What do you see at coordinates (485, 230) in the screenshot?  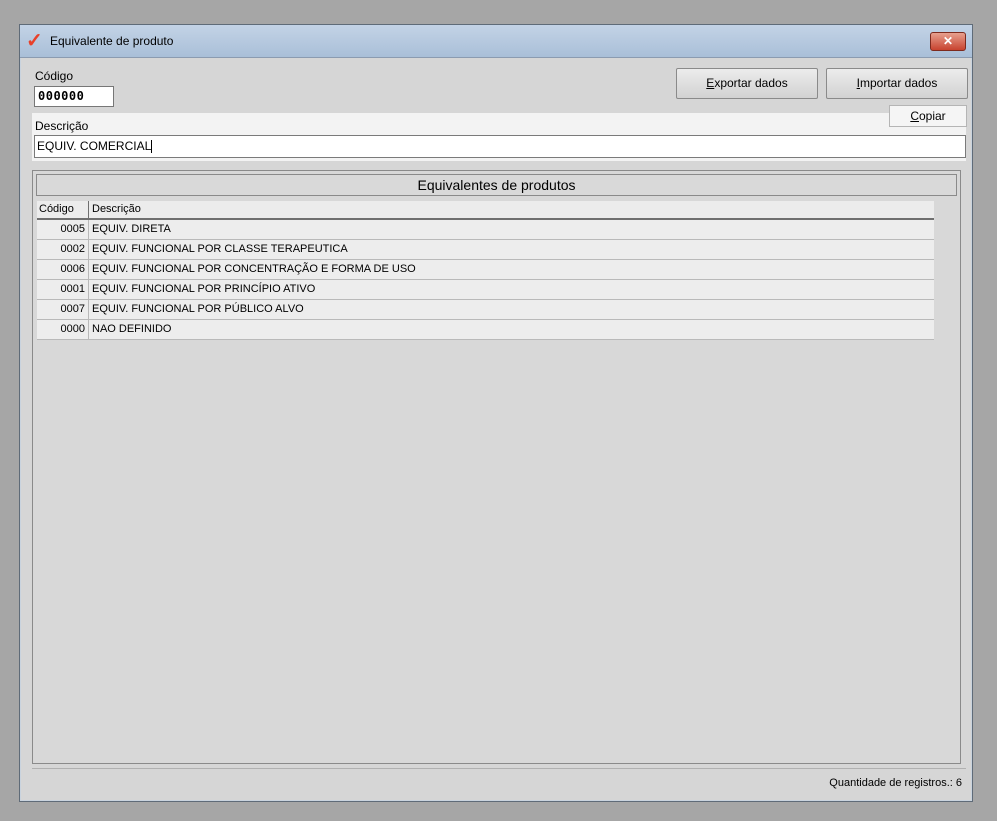 I see `table-row: 0005 EQUIV. DIRETA` at bounding box center [485, 230].